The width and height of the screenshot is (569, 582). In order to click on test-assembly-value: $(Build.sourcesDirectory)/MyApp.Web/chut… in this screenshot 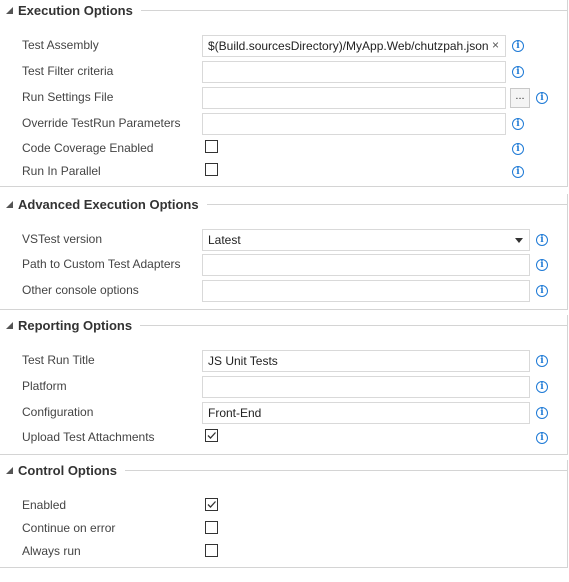, I will do `click(348, 46)`.